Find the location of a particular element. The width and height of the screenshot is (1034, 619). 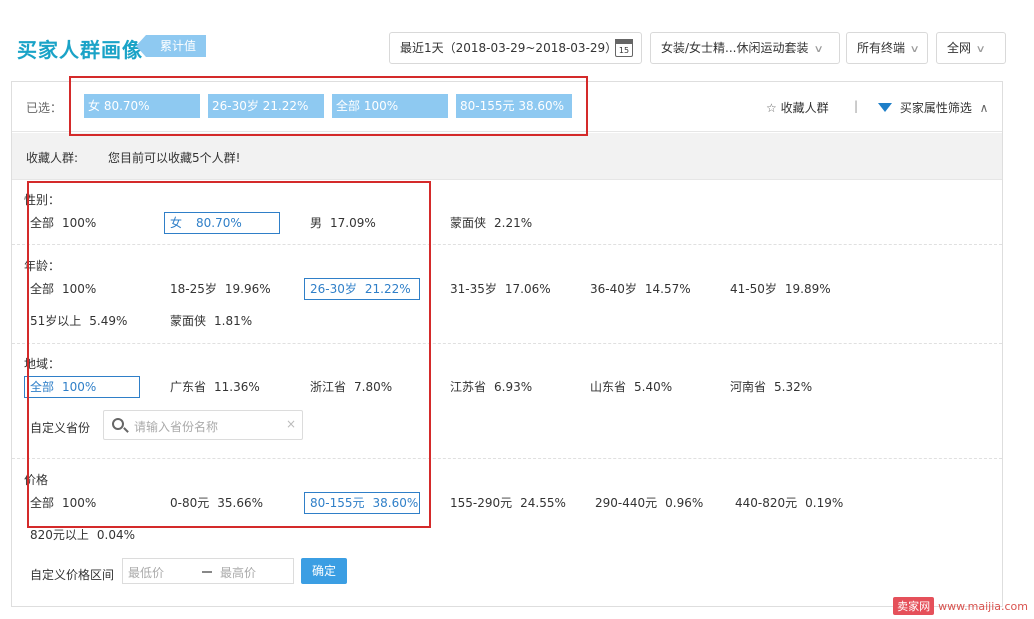

price-range-input: 最低价 最高价 is located at coordinates (208, 571).